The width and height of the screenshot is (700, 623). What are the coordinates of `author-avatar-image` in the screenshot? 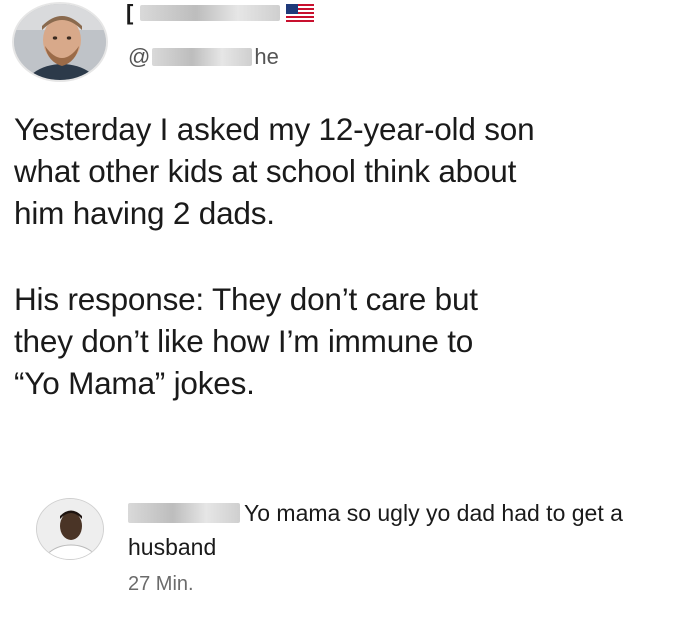 It's located at (60, 42).